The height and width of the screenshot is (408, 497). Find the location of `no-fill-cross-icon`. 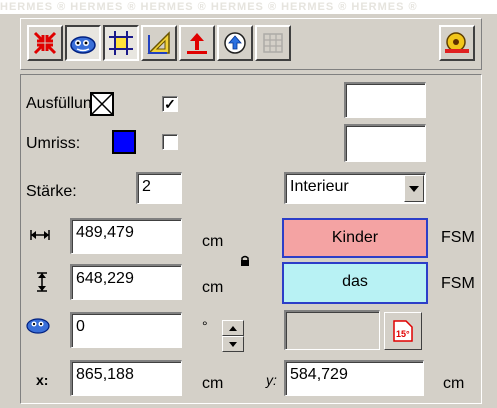

no-fill-cross-icon is located at coordinates (102, 104).